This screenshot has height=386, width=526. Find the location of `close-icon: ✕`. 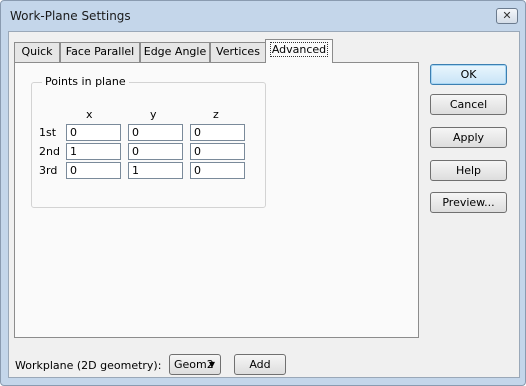

close-icon: ✕ is located at coordinates (507, 15).